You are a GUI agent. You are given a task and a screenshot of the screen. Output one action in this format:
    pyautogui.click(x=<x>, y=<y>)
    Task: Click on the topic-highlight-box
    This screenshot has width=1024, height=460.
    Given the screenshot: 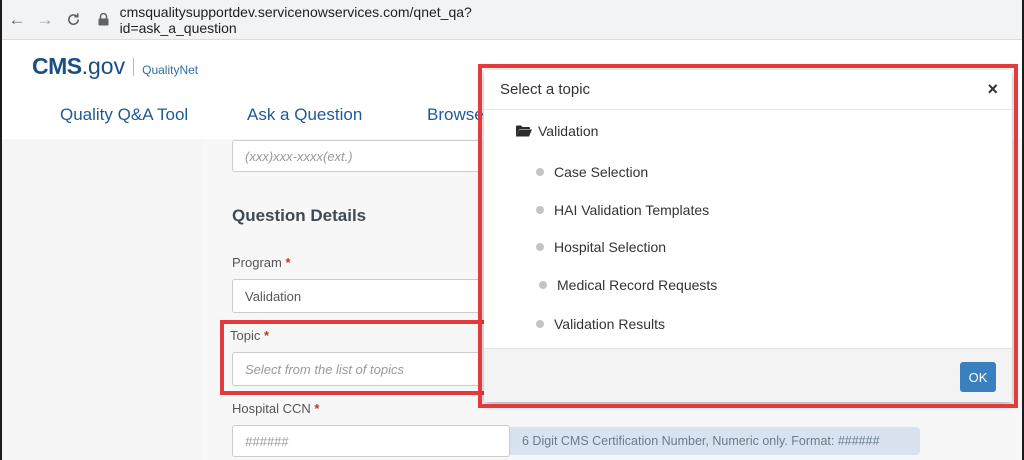 What is the action you would take?
    pyautogui.click(x=358, y=357)
    